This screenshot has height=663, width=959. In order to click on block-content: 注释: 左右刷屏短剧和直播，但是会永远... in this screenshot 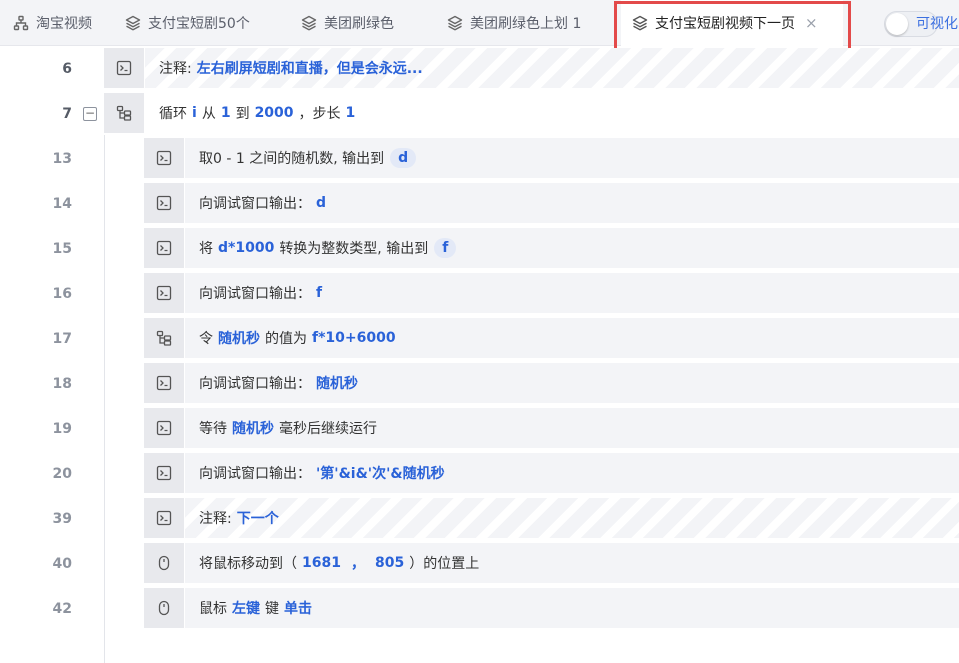, I will do `click(552, 68)`.